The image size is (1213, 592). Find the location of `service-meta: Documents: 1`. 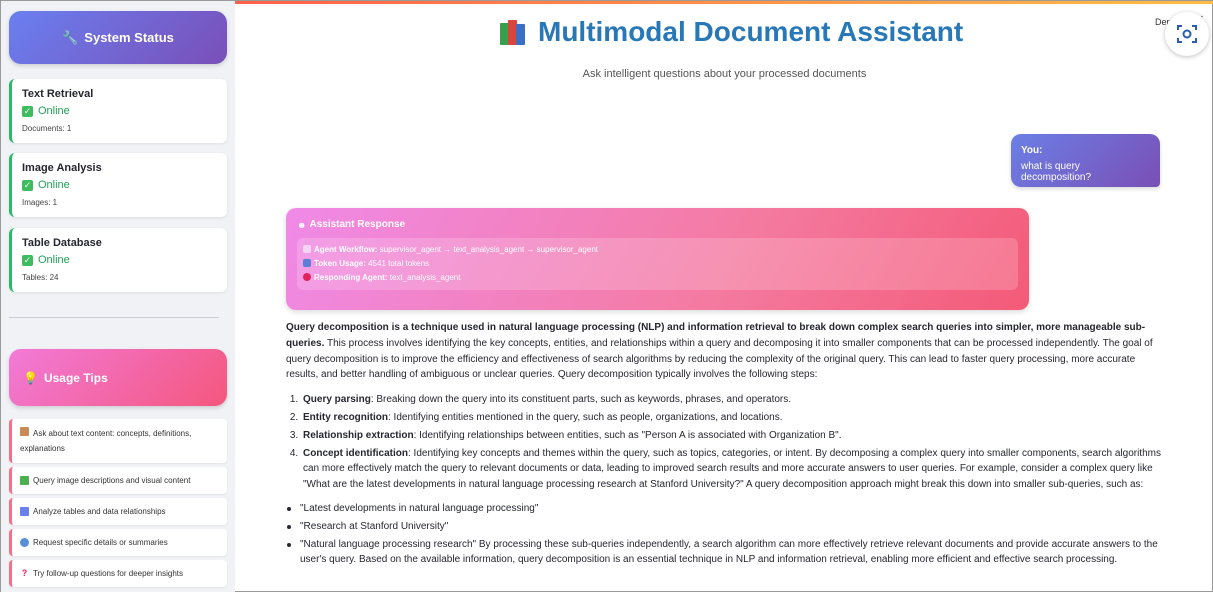

service-meta: Documents: 1 is located at coordinates (47, 128).